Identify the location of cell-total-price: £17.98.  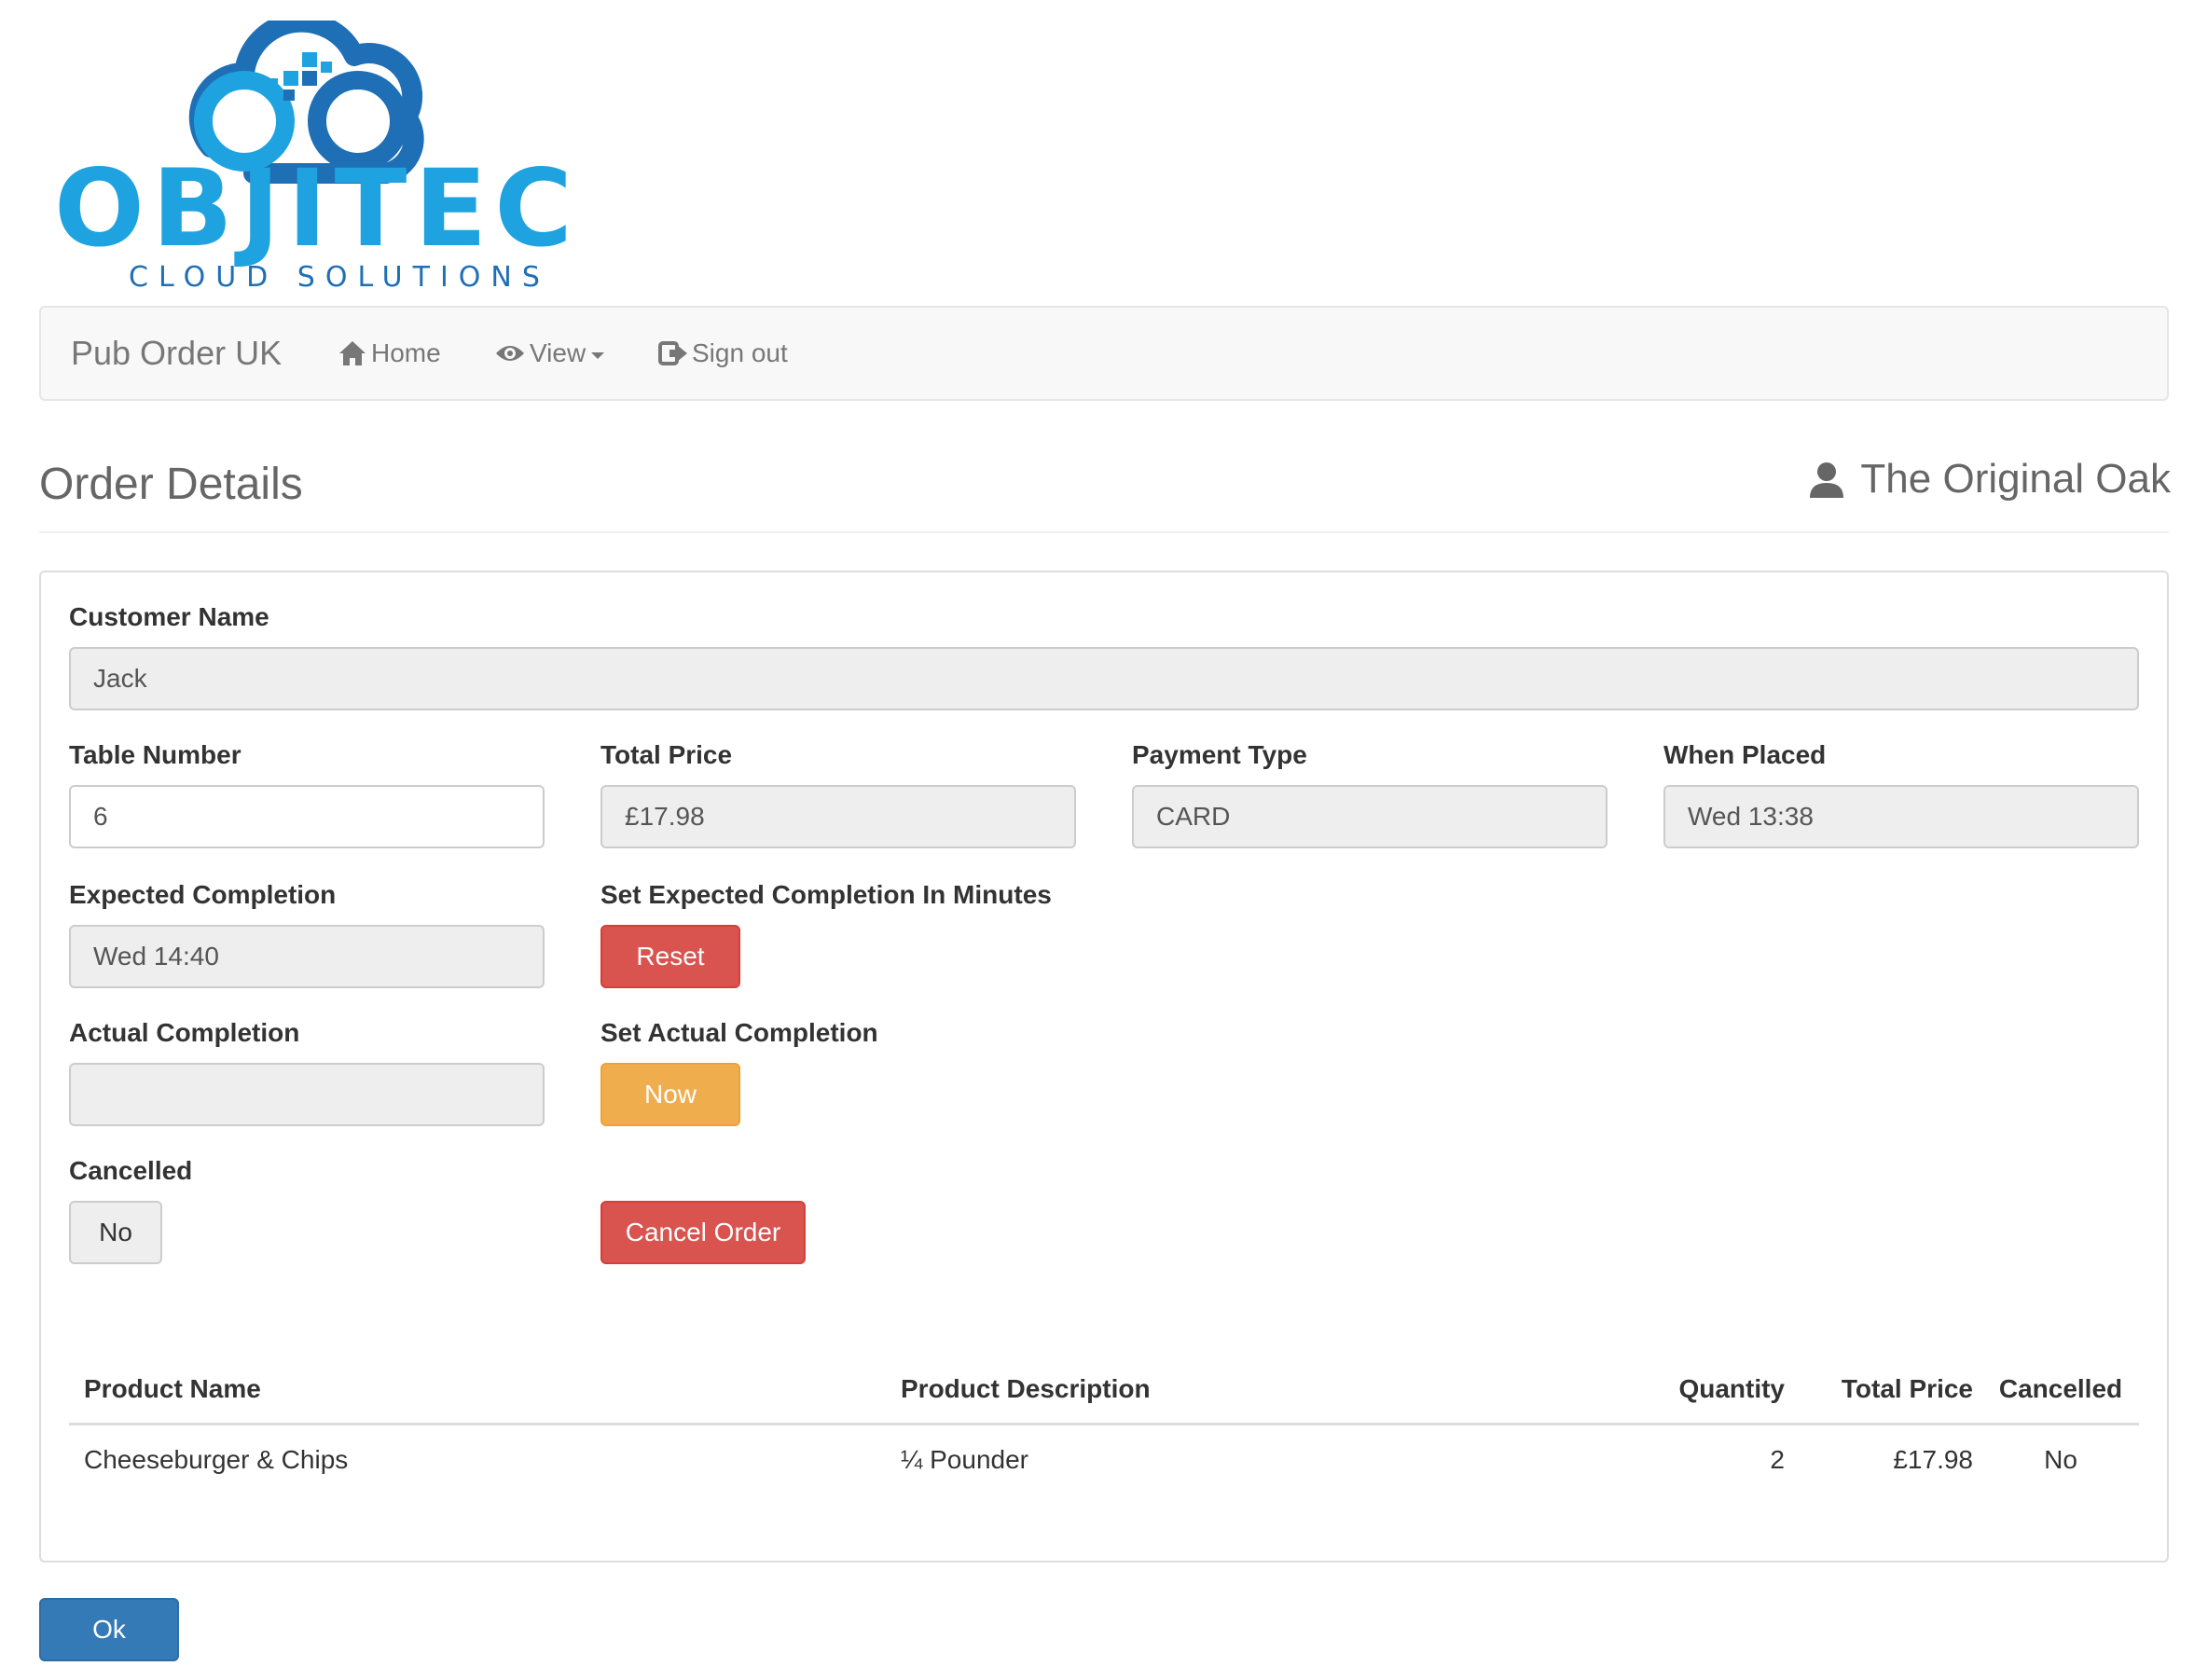
(1933, 1459).